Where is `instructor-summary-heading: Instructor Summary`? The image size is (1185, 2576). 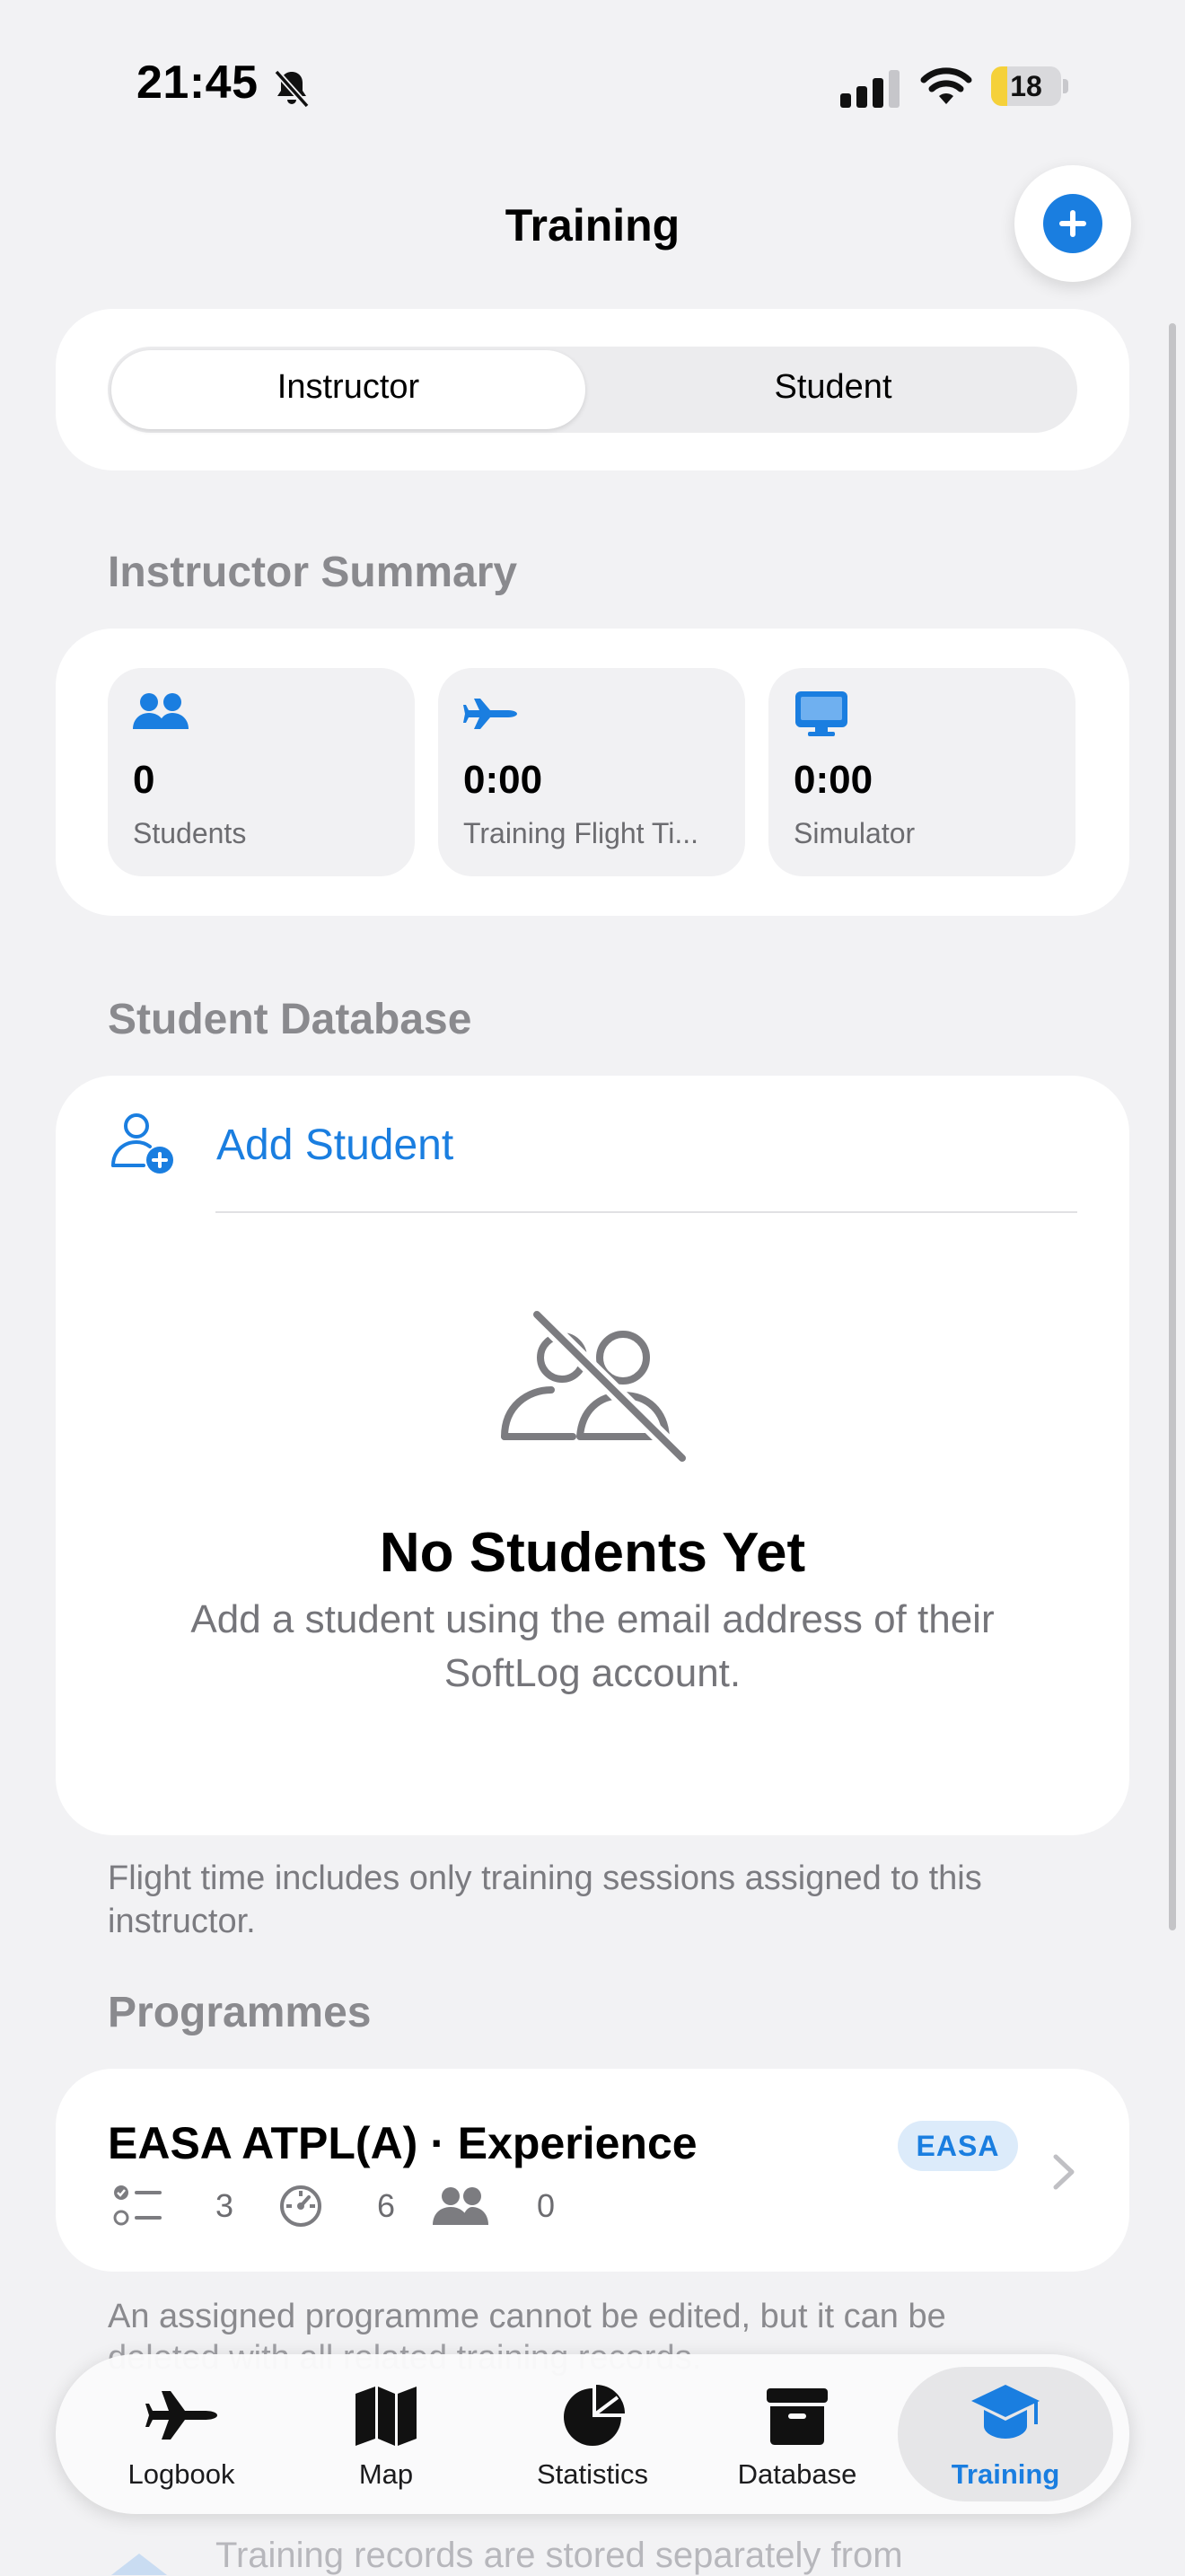 instructor-summary-heading: Instructor Summary is located at coordinates (313, 573).